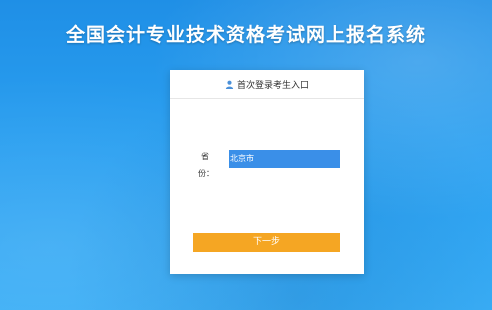  What do you see at coordinates (284, 159) in the screenshot?
I see `province-select: 北京市` at bounding box center [284, 159].